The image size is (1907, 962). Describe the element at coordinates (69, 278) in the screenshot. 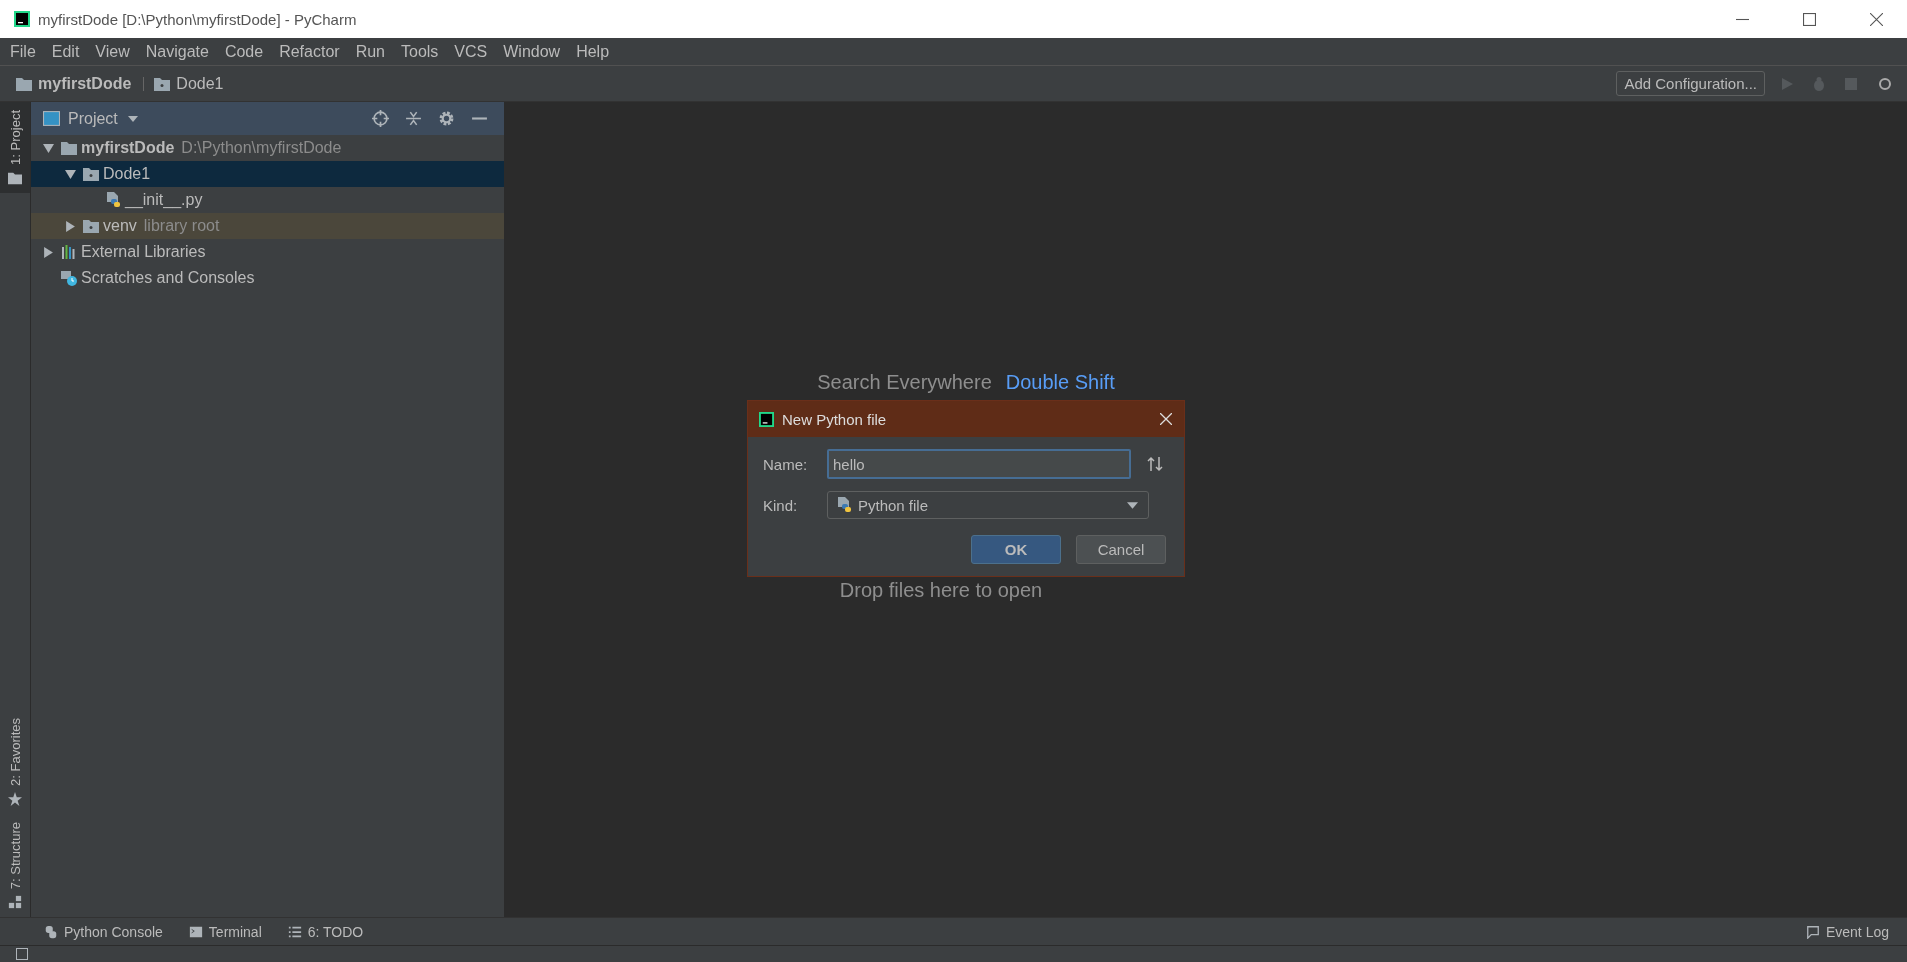

I see `scratches-icon` at that location.